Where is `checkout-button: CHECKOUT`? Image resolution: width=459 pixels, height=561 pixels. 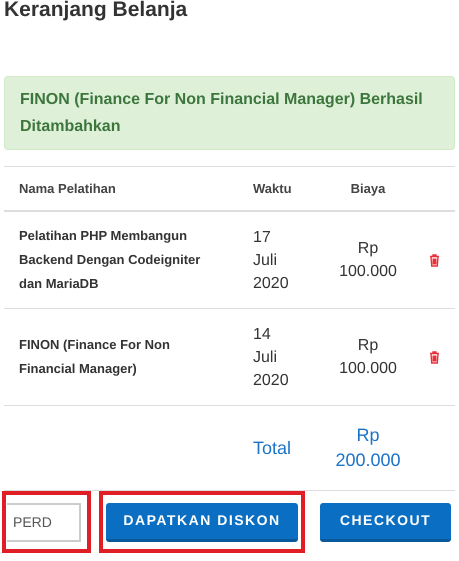
checkout-button: CHECKOUT is located at coordinates (385, 522).